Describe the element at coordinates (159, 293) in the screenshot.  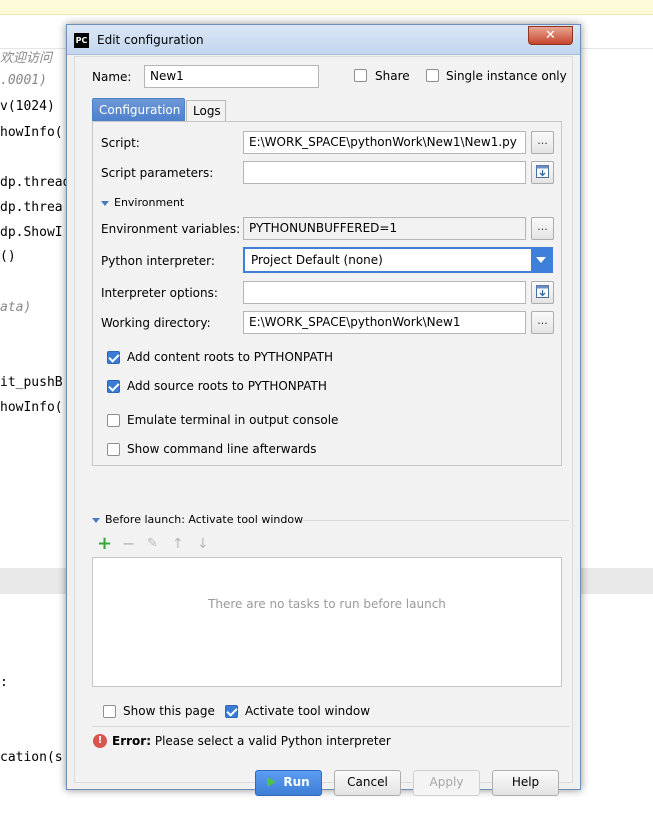
I see `interp-options-label: Interpreter options:` at that location.